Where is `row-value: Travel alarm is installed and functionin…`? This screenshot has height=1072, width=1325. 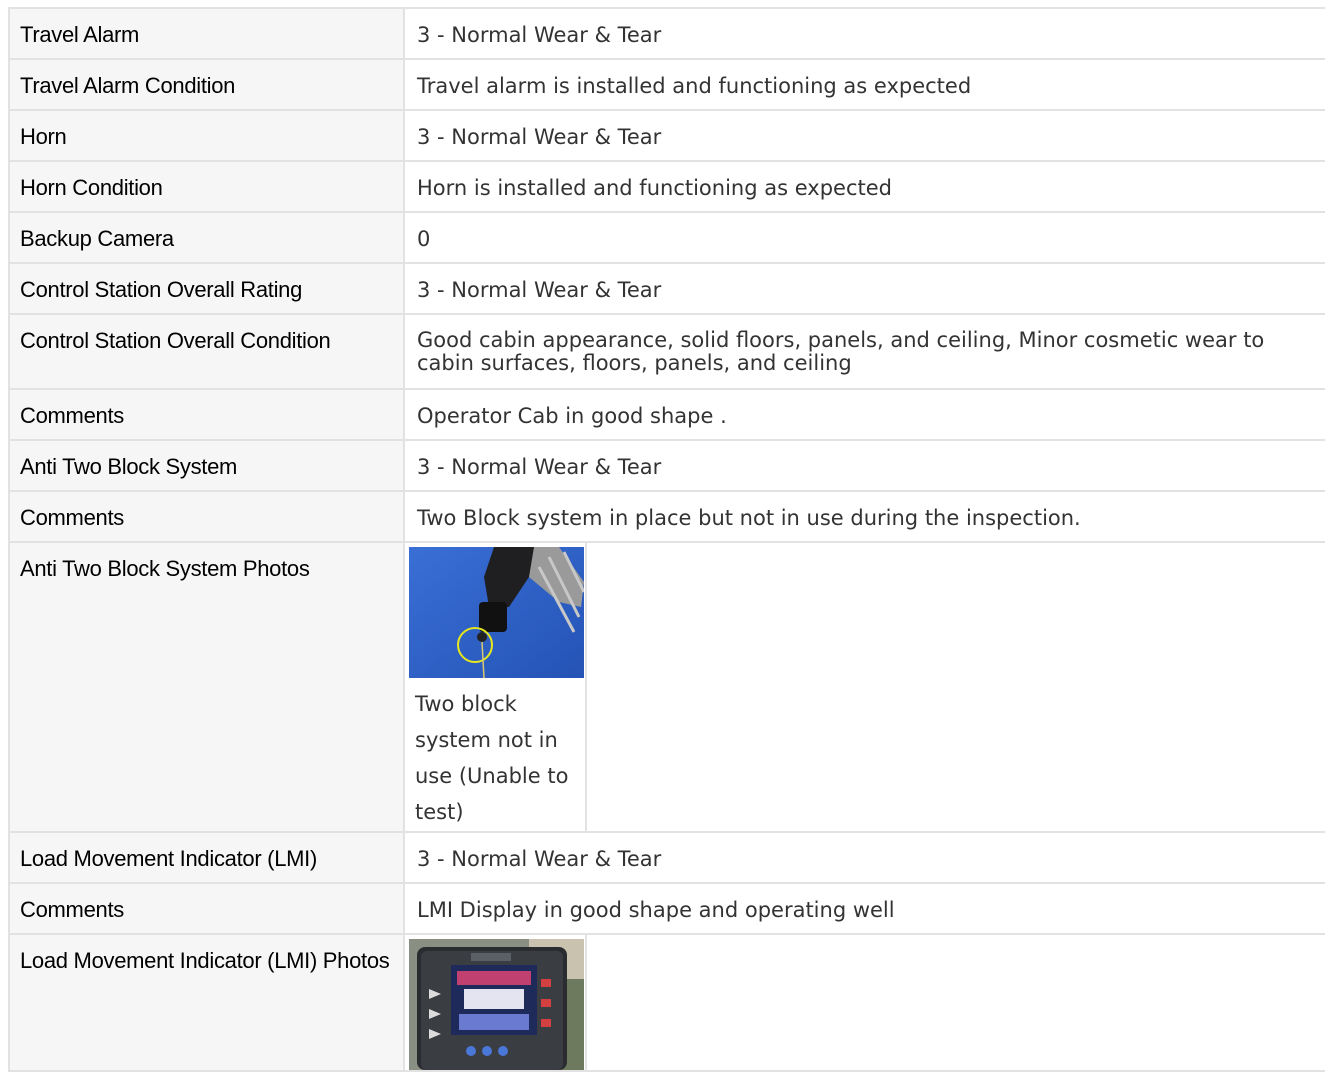
row-value: Travel alarm is installed and functionin… is located at coordinates (694, 86).